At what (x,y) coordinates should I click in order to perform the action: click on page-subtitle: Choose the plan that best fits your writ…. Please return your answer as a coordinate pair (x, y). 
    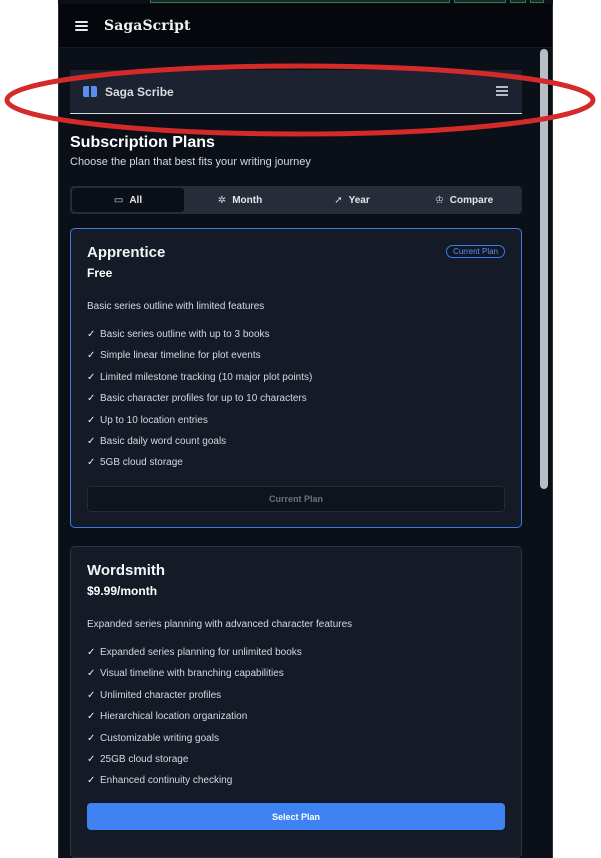
    Looking at the image, I should click on (190, 162).